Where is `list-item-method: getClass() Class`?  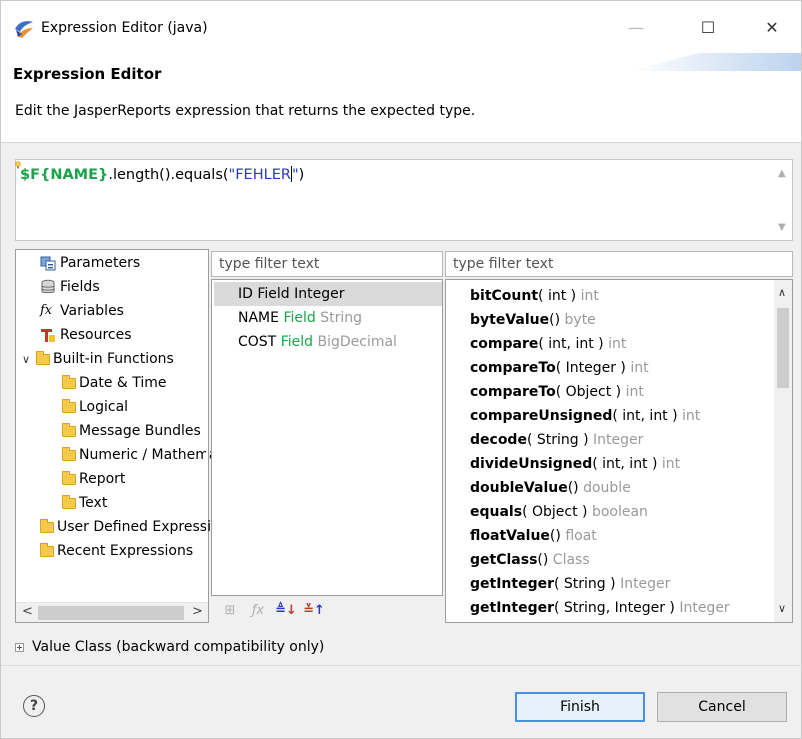 list-item-method: getClass() Class is located at coordinates (530, 560).